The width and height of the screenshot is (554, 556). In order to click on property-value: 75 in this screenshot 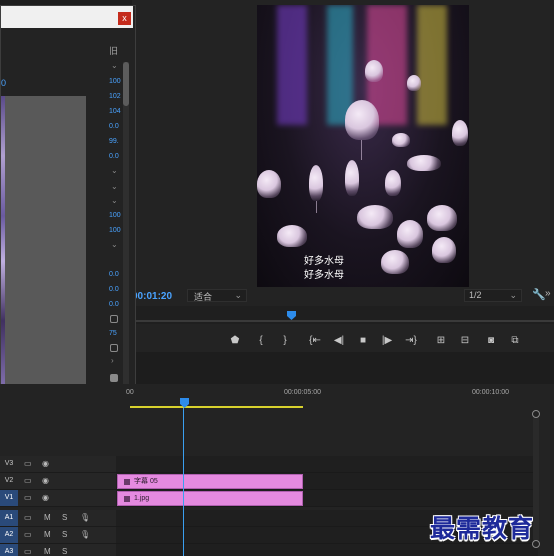, I will do `click(113, 333)`.